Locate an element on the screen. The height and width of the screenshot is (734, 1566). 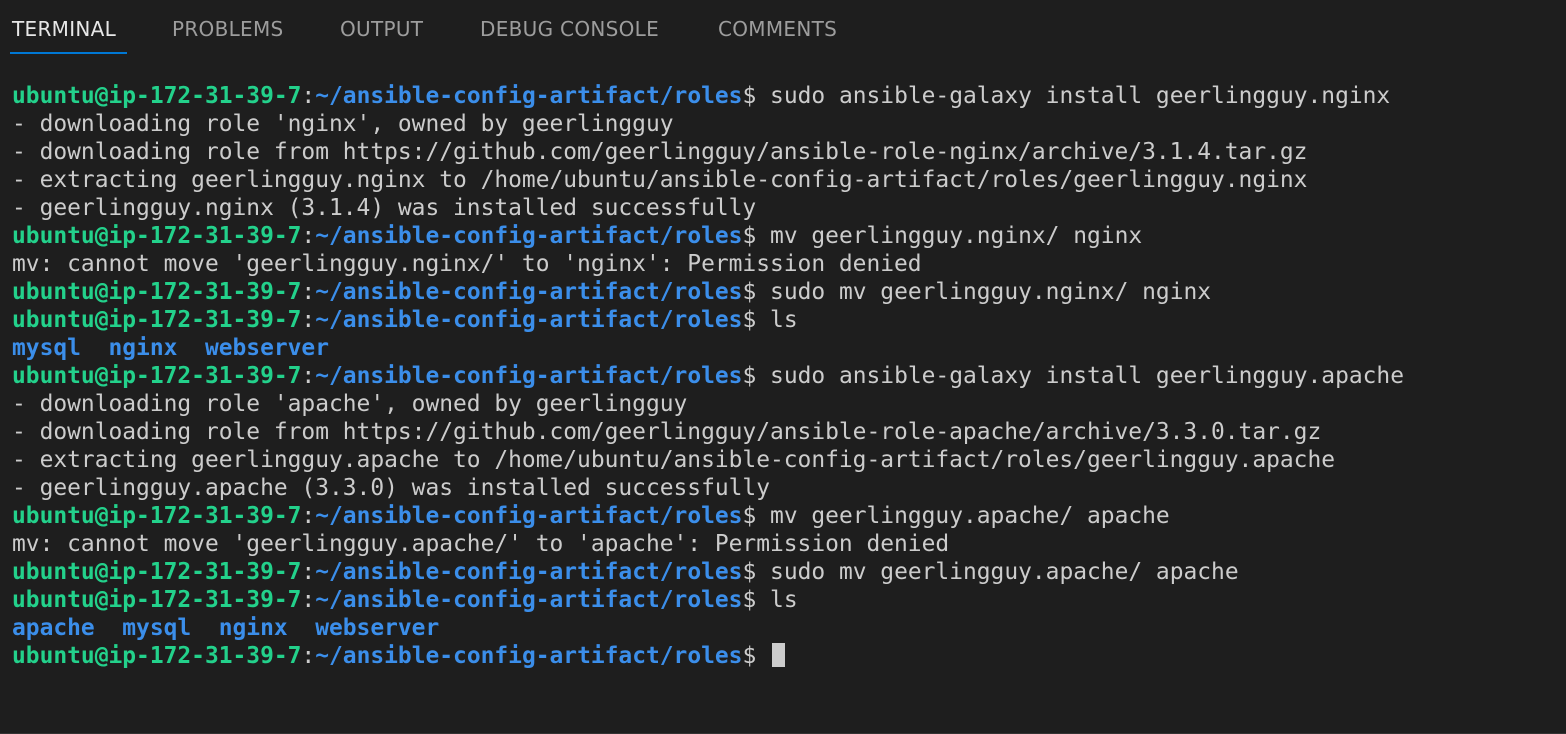
listing-text: apache mysql nginx webserver is located at coordinates (226, 628).